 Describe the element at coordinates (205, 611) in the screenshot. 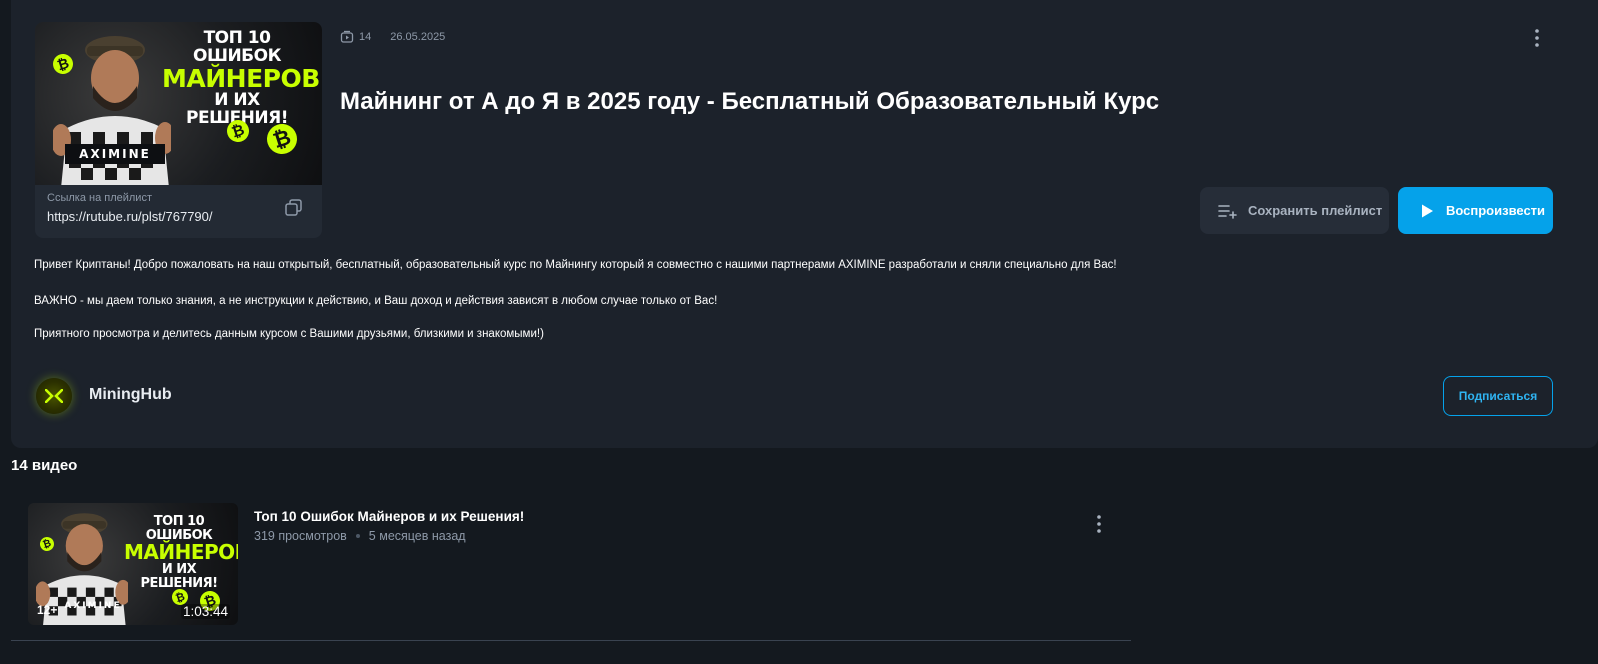

I see `video-duration: 1:03:44` at that location.